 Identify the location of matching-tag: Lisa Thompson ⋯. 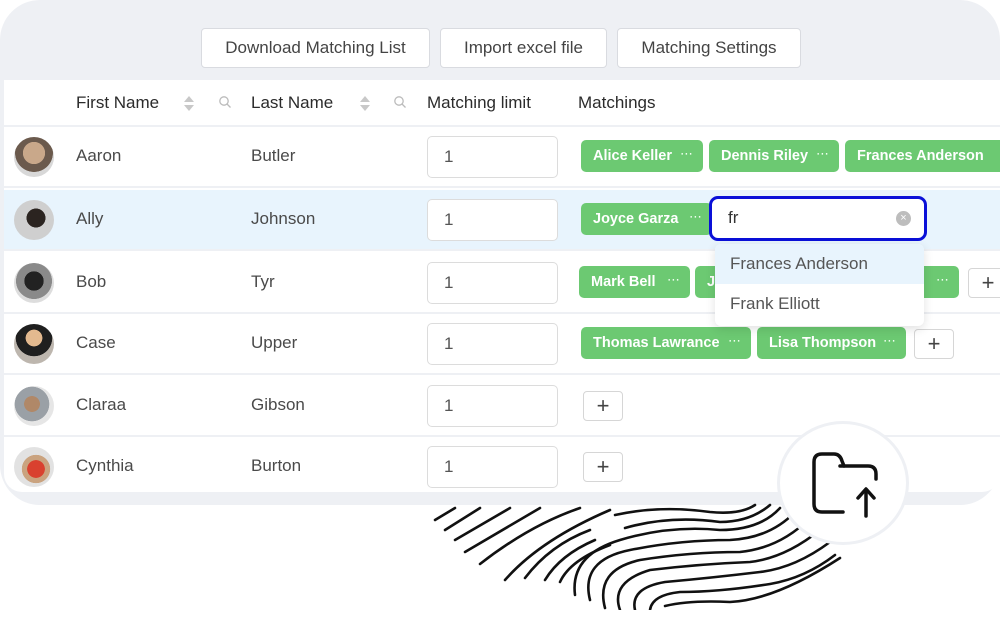
(831, 343).